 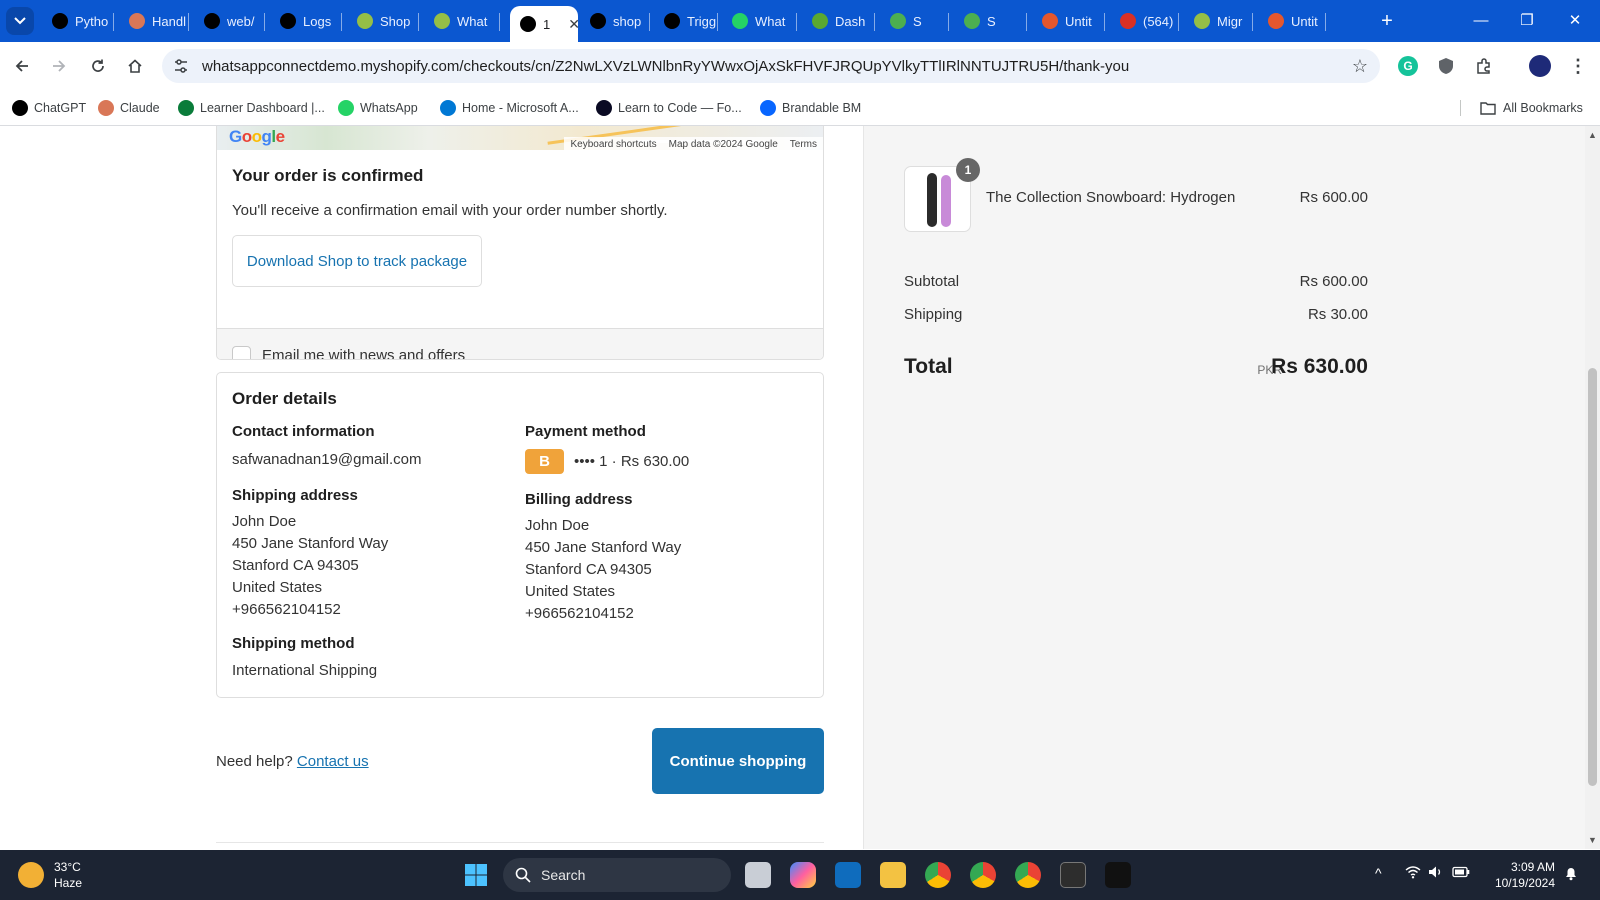 I want to click on all-bookmarks-button: All Bookmarks, so click(x=1531, y=108).